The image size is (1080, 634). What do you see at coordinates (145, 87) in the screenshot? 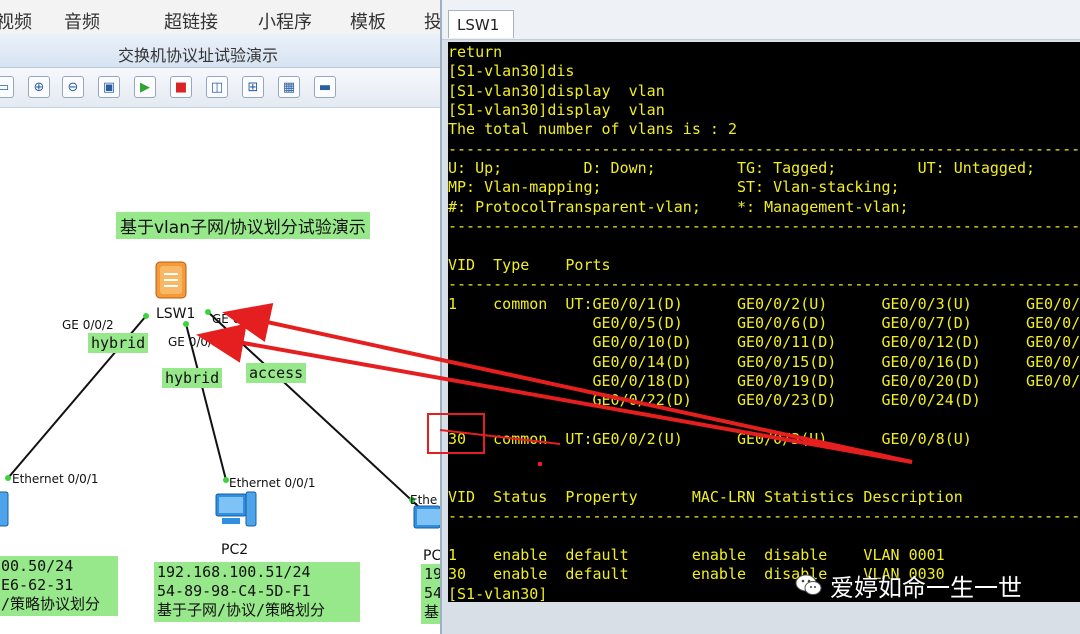
I see `start-icon: ▶` at bounding box center [145, 87].